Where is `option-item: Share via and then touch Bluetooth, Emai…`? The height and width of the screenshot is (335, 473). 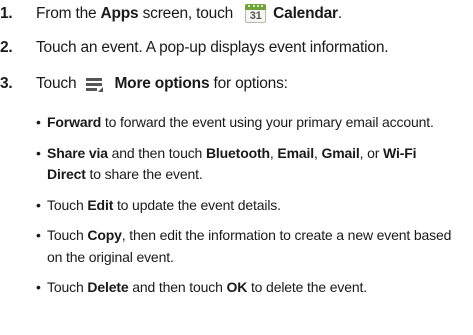 option-item: Share via and then touch Bluetooth, Emai… is located at coordinates (246, 164).